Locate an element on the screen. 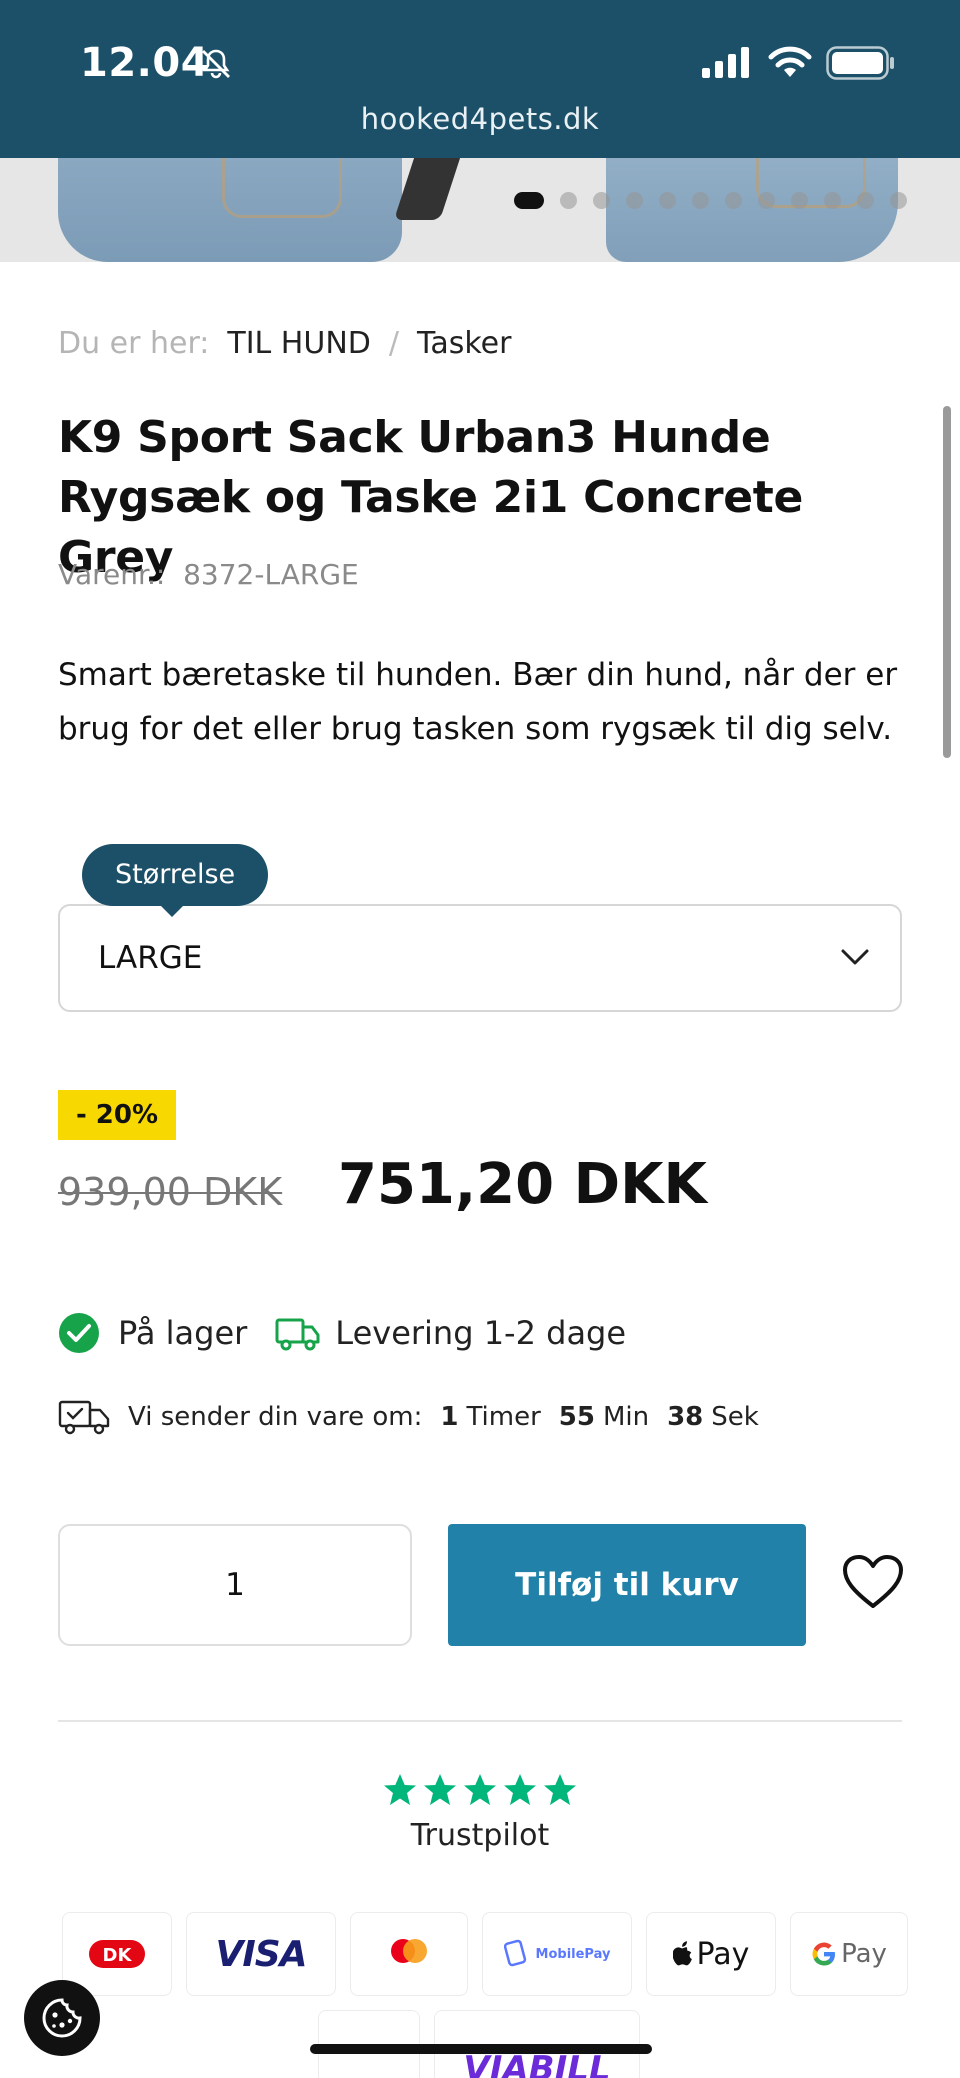 This screenshot has width=960, height=2078. product-strap-image is located at coordinates (427, 189).